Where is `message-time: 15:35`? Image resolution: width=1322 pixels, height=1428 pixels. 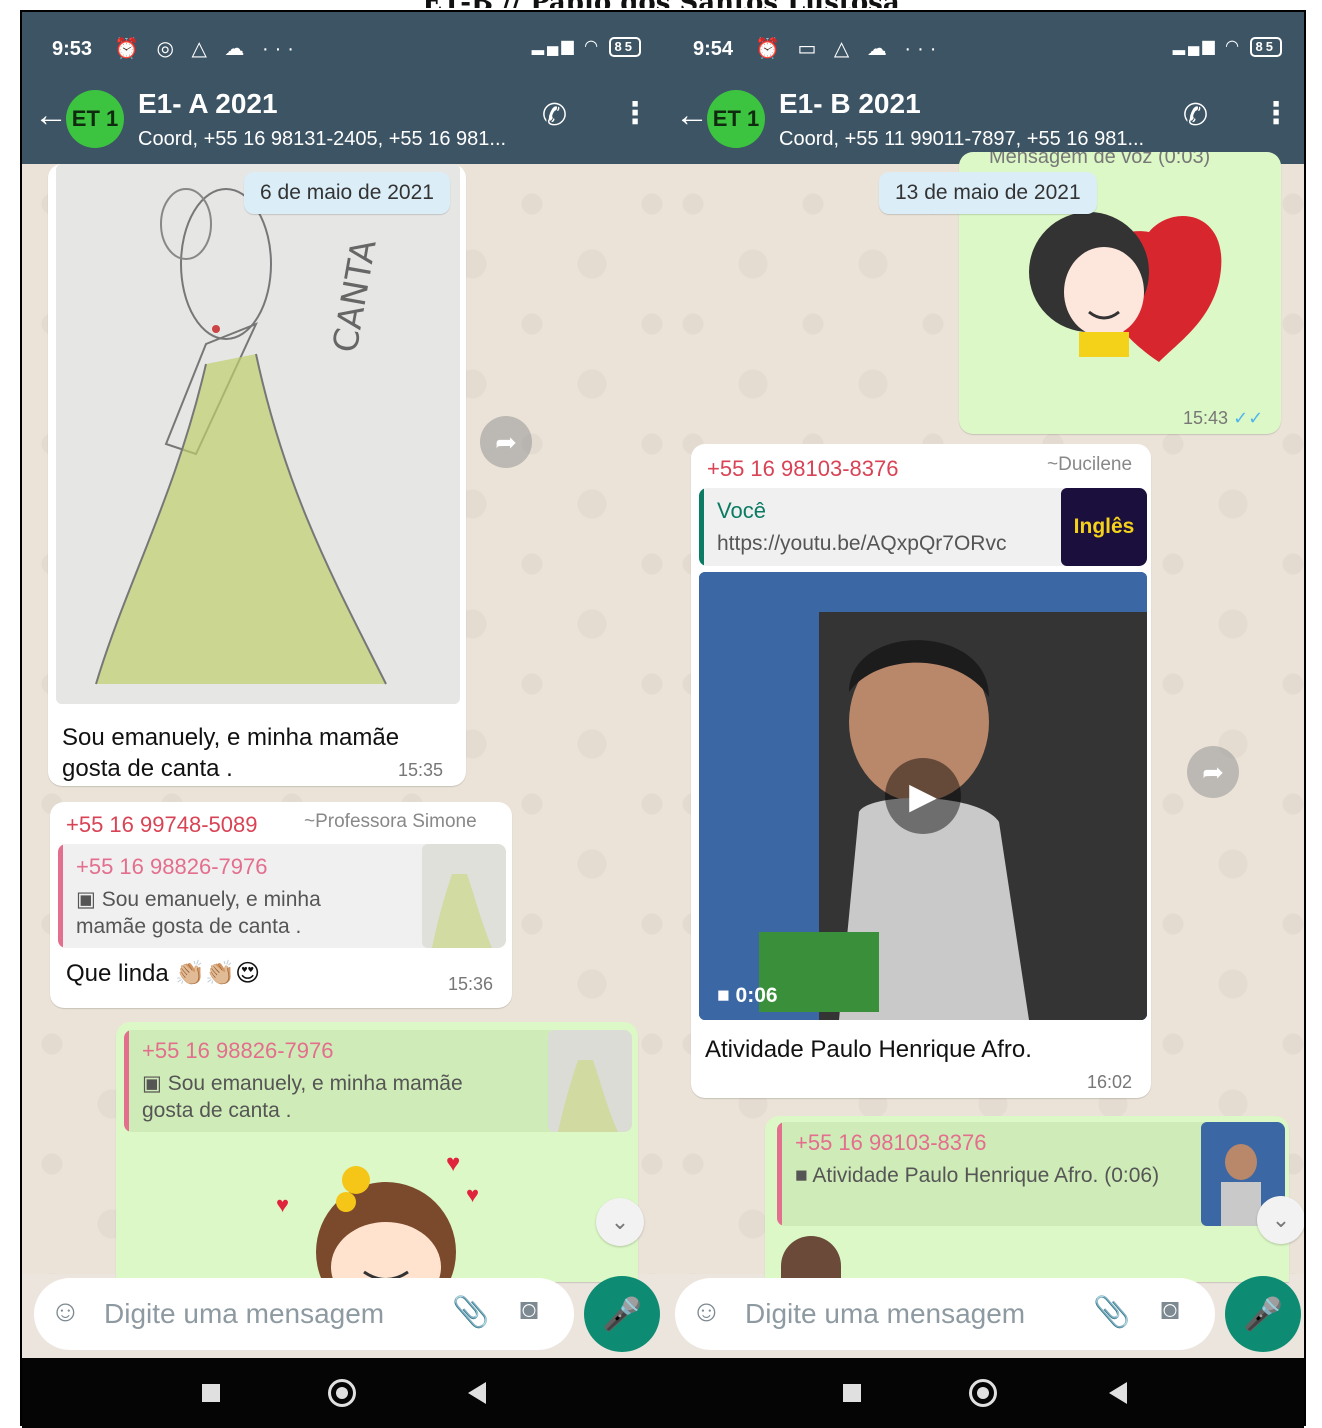
message-time: 15:35 is located at coordinates (421, 770).